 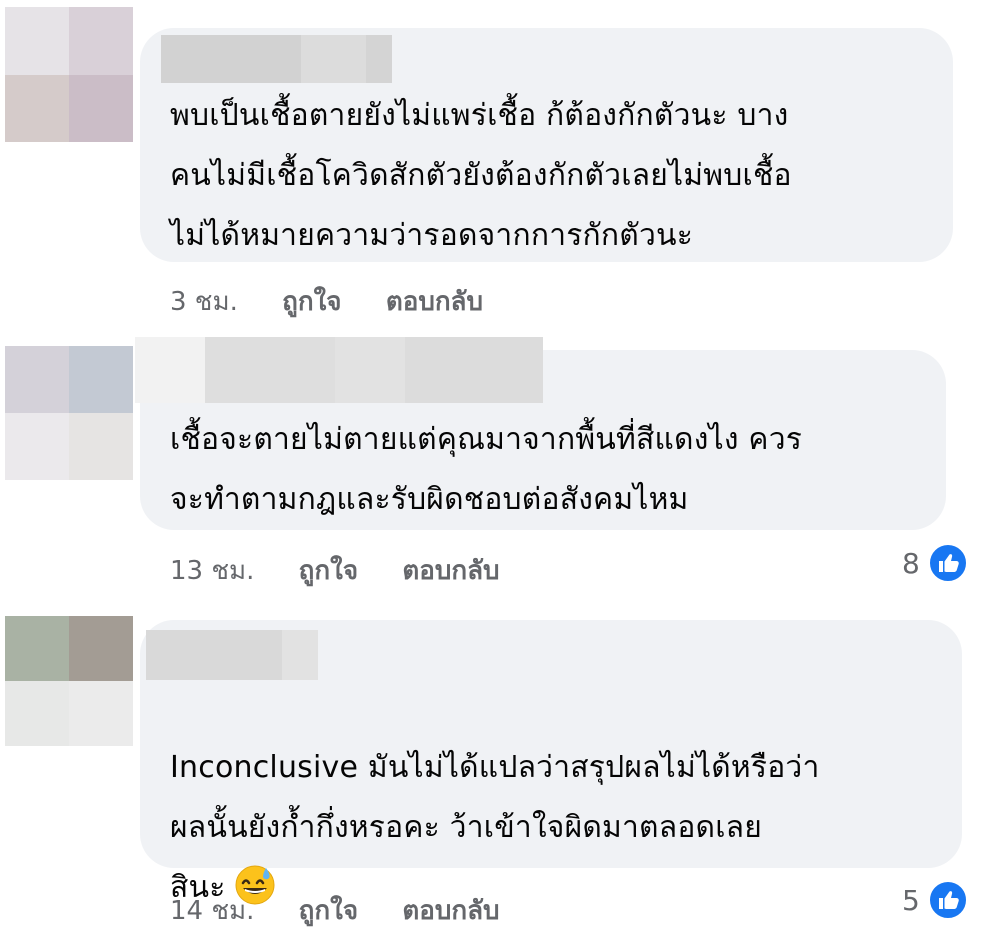 What do you see at coordinates (911, 900) in the screenshot?
I see `reaction-count: 5` at bounding box center [911, 900].